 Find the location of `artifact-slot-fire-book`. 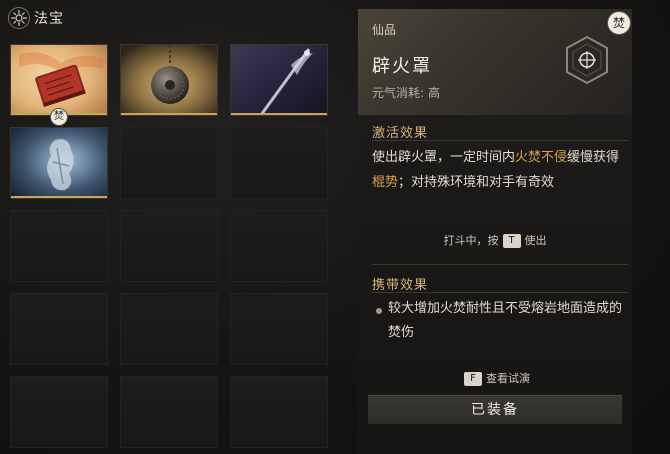

artifact-slot-fire-book is located at coordinates (59, 80).